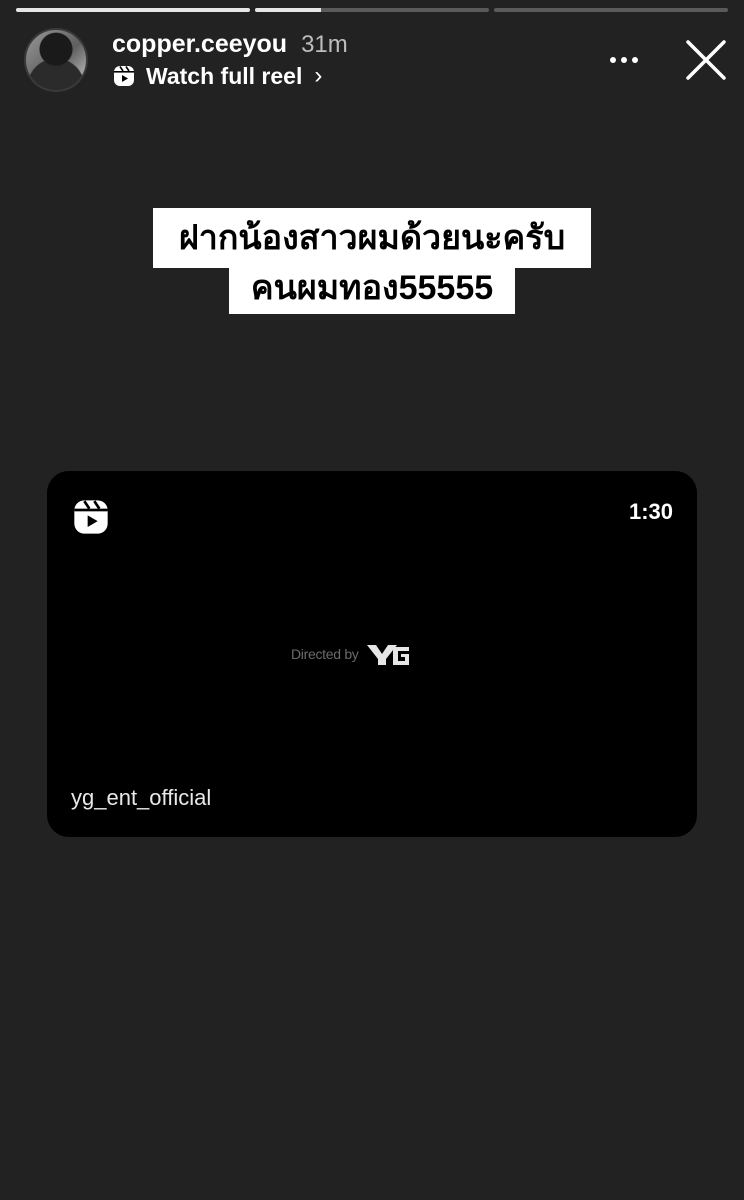 The width and height of the screenshot is (744, 1200). I want to click on story-caption: ฝากน้องสาวผมด้วยนะครับ คนผมทอง55555, so click(372, 261).